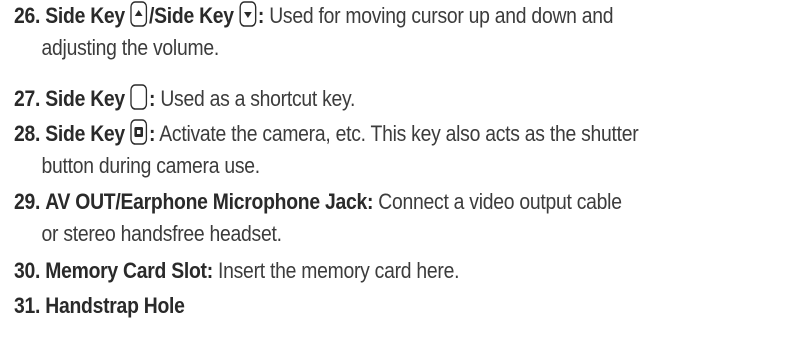  Describe the element at coordinates (258, 98) in the screenshot. I see `item-description: Used as a shortcut key.` at that location.